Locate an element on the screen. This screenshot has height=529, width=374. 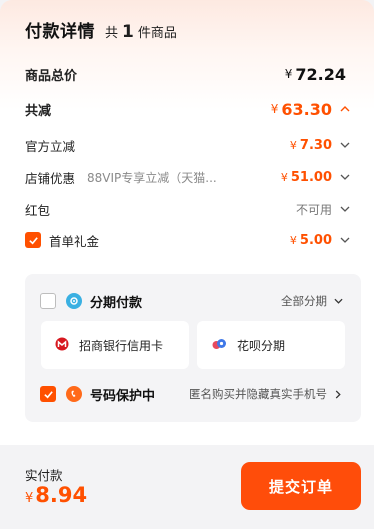
red-packet-value: 不可用 is located at coordinates (324, 209).